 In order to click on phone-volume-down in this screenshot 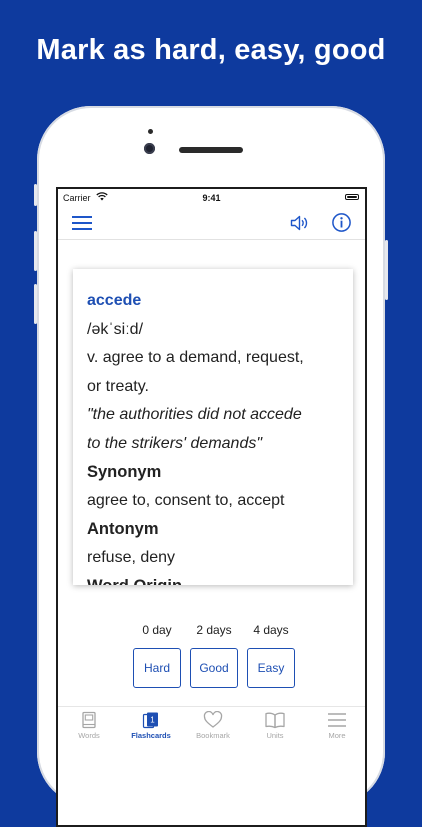, I will do `click(35, 304)`.